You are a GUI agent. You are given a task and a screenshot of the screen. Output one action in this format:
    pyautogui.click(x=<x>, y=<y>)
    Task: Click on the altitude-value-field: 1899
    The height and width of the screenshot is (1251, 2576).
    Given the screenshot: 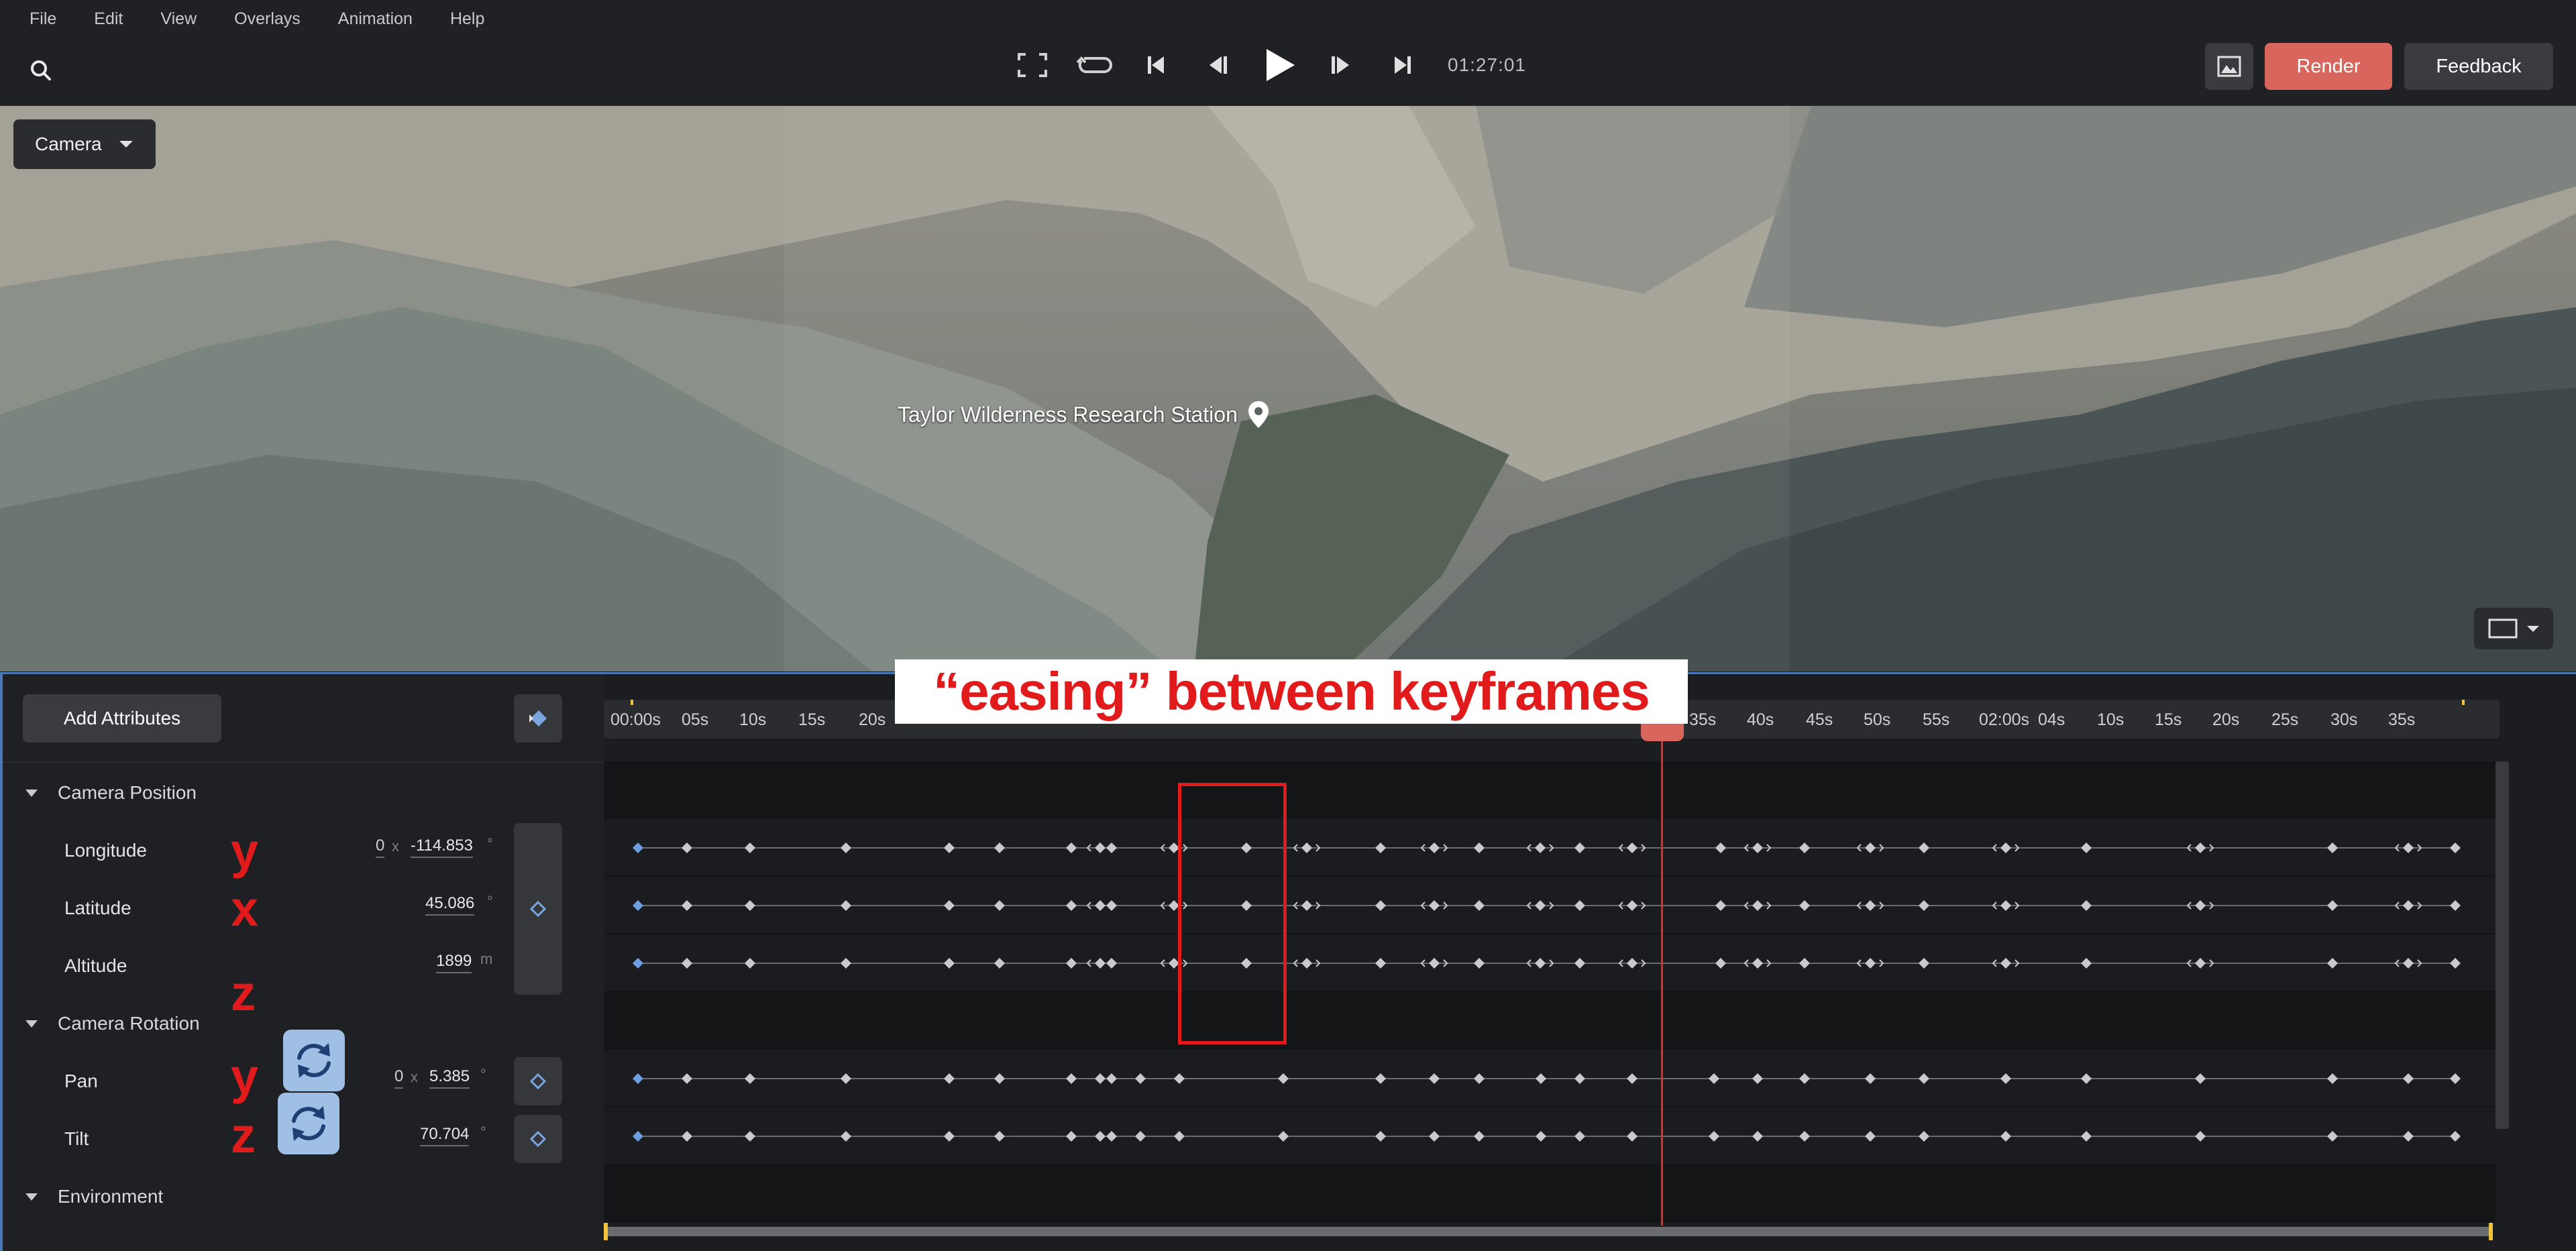 What is the action you would take?
    pyautogui.click(x=454, y=962)
    